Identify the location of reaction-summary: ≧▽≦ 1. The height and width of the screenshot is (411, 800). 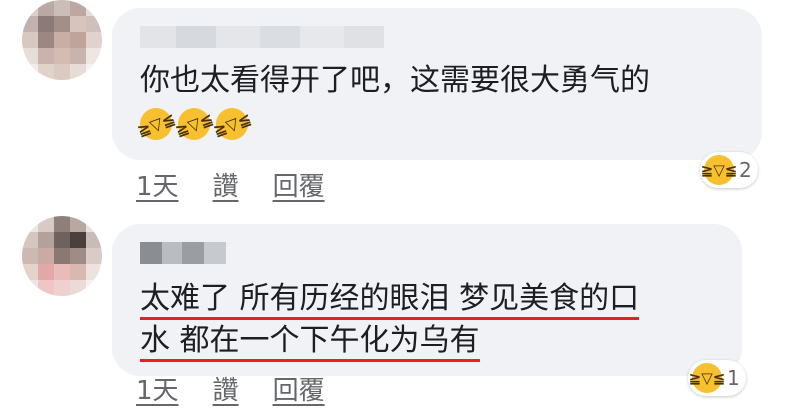
(717, 378).